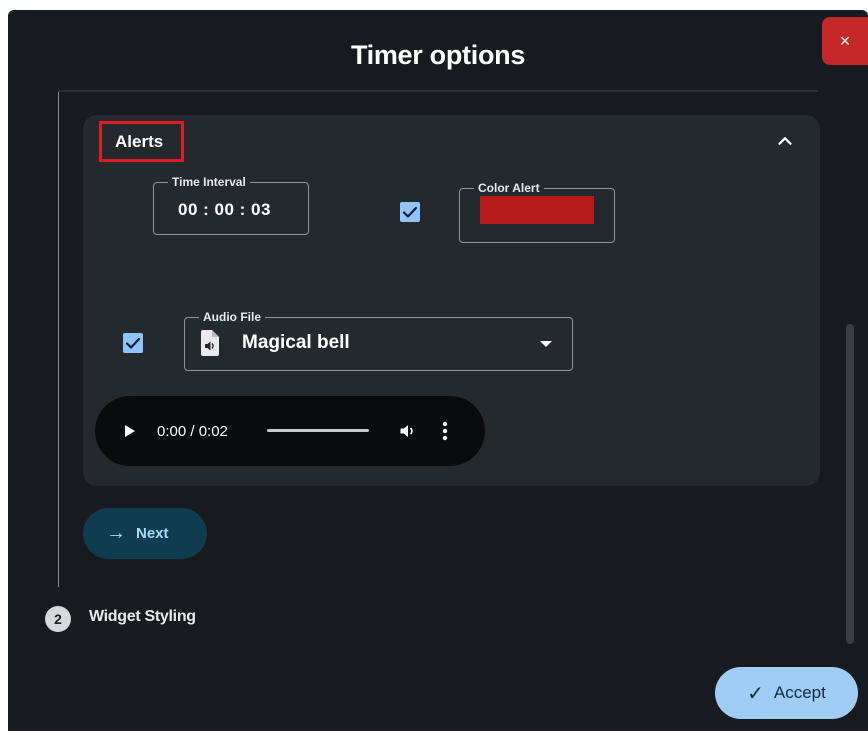 This screenshot has width=868, height=731. What do you see at coordinates (152, 533) in the screenshot?
I see `next-button-label: Next` at bounding box center [152, 533].